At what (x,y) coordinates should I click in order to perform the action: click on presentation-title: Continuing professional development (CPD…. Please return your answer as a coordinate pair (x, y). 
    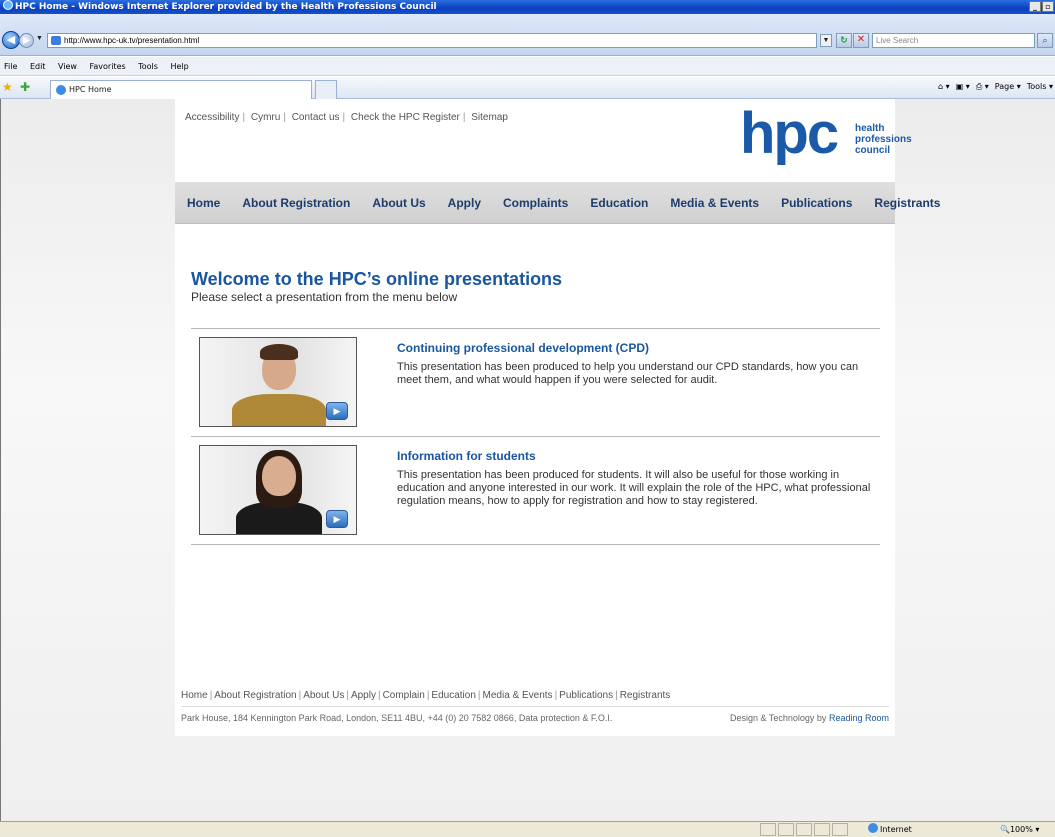
    Looking at the image, I should click on (523, 348).